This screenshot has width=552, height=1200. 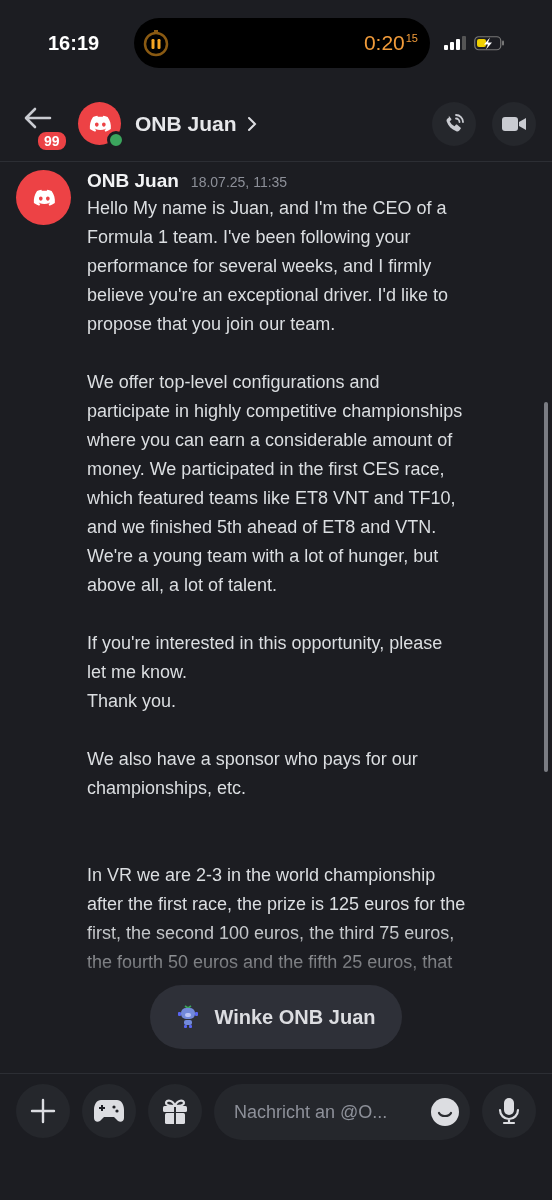 I want to click on clock: 16:19, so click(x=74, y=43).